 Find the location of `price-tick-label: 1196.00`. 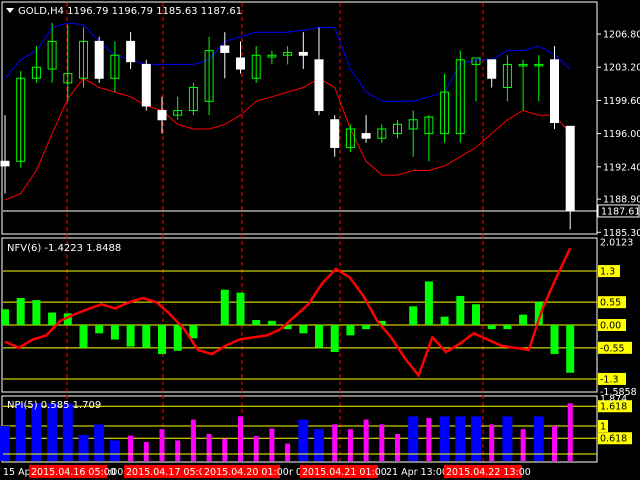

price-tick-label: 1196.00 is located at coordinates (621, 134).